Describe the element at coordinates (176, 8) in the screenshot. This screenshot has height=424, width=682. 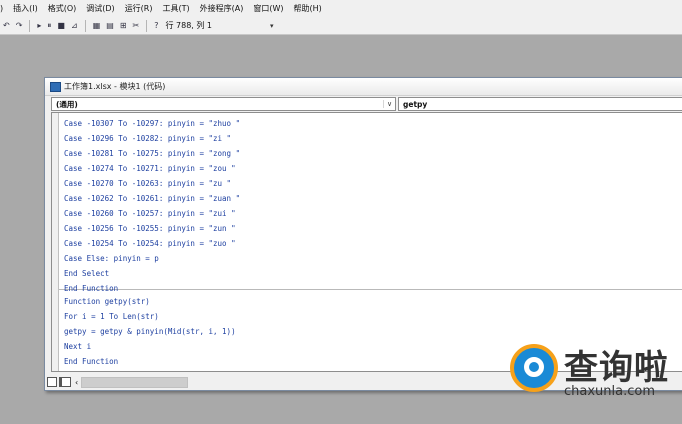
I see `menu-tools: 工具(T)` at that location.